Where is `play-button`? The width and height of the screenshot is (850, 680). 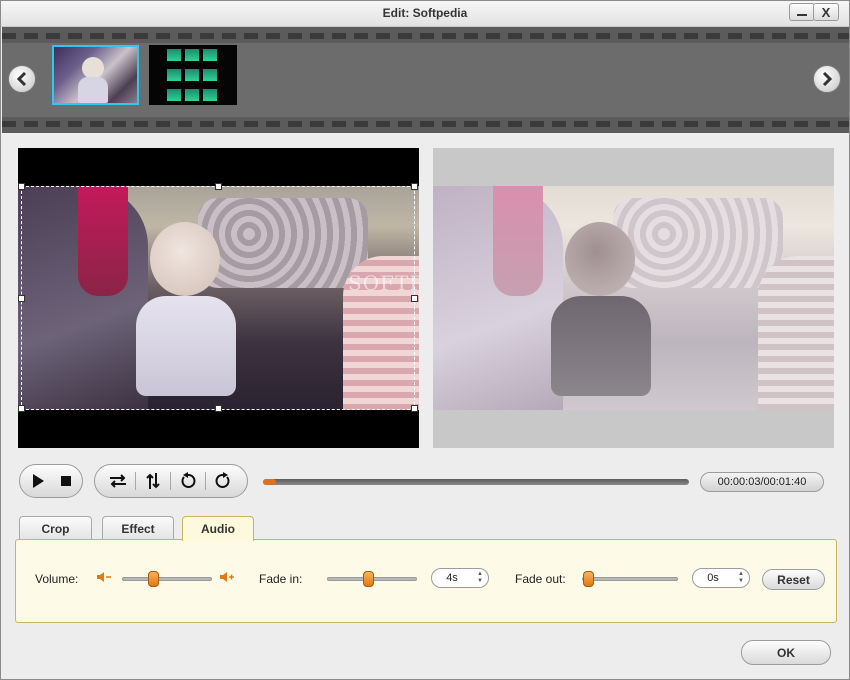 play-button is located at coordinates (38, 481).